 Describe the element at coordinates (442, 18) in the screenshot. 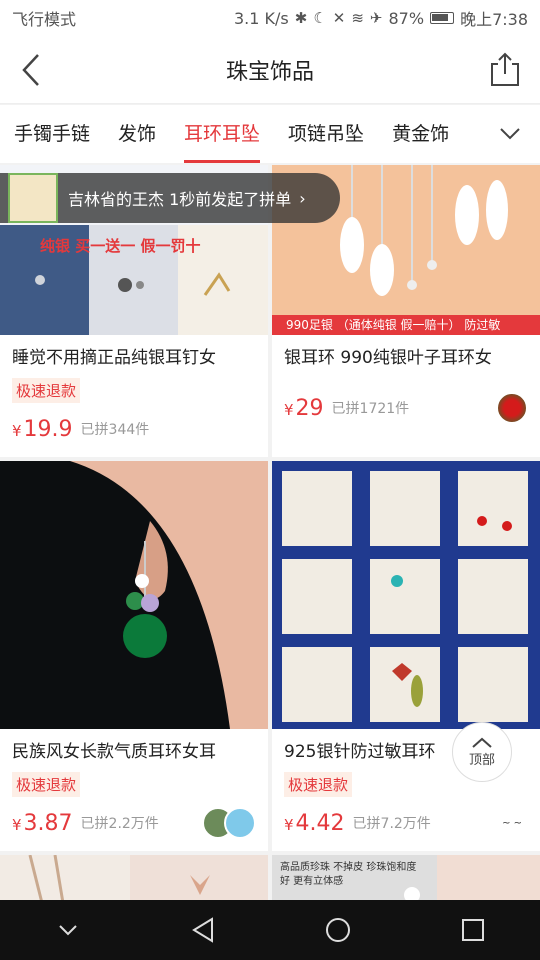

I see `battery-icon` at that location.